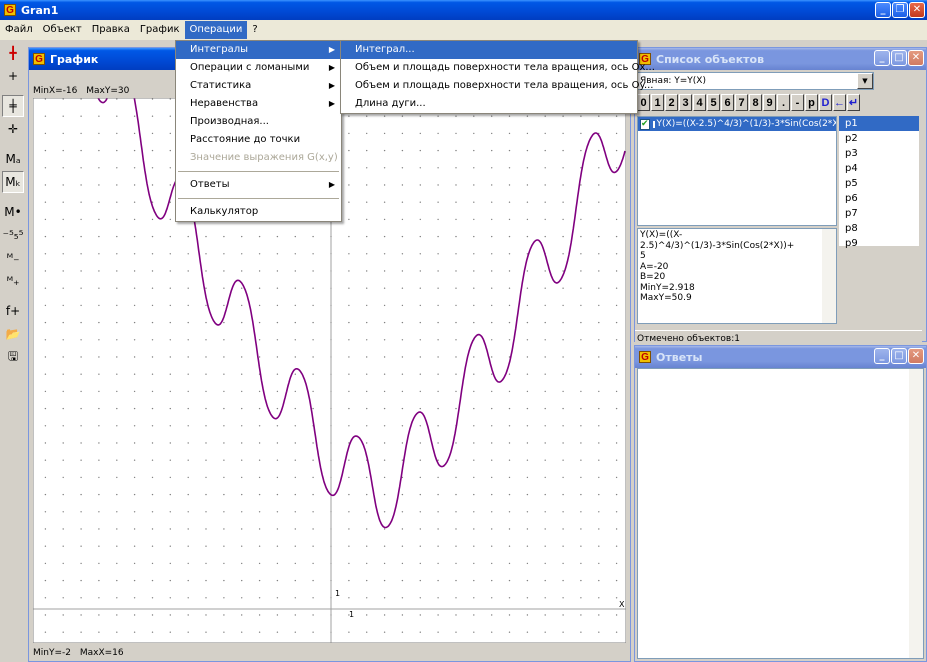 The width and height of the screenshot is (927, 662). What do you see at coordinates (741, 102) in the screenshot?
I see `digit-button: 7` at bounding box center [741, 102].